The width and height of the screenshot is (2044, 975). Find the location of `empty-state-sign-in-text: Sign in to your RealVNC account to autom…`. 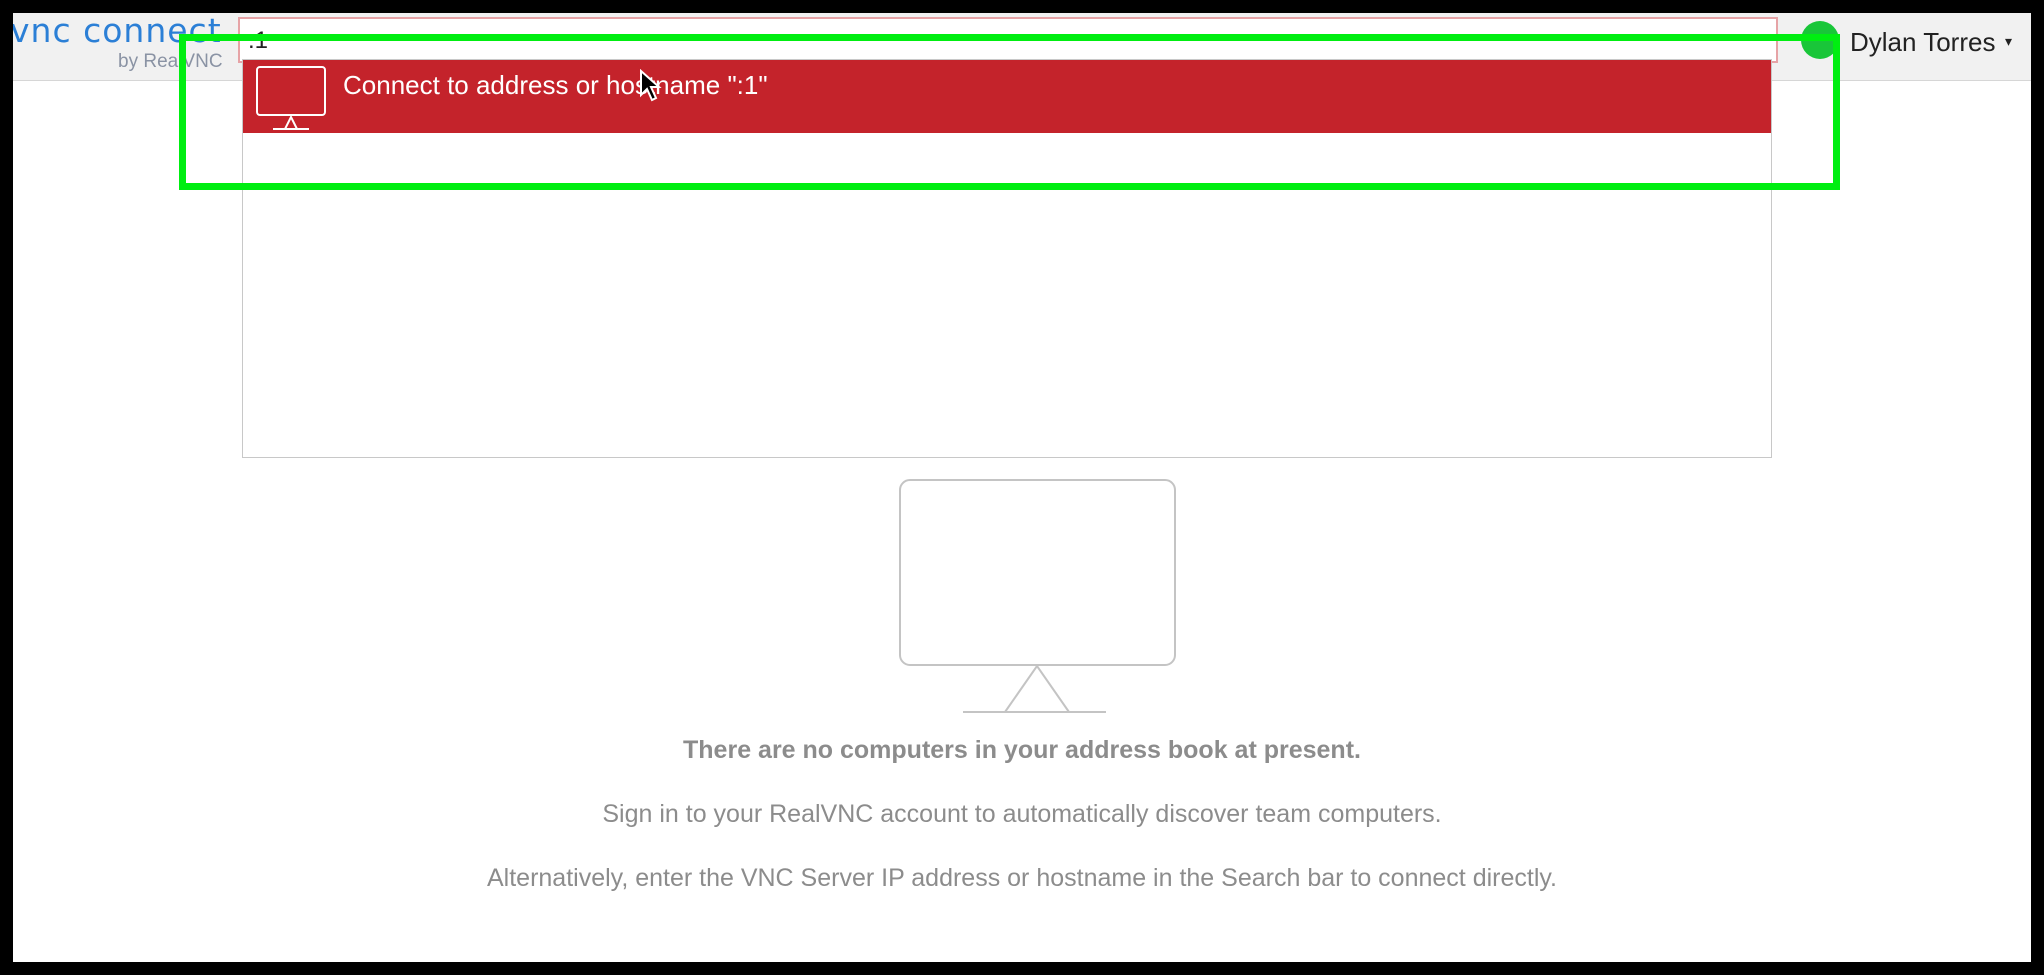

empty-state-sign-in-text: Sign in to your RealVNC account to autom… is located at coordinates (1022, 814).